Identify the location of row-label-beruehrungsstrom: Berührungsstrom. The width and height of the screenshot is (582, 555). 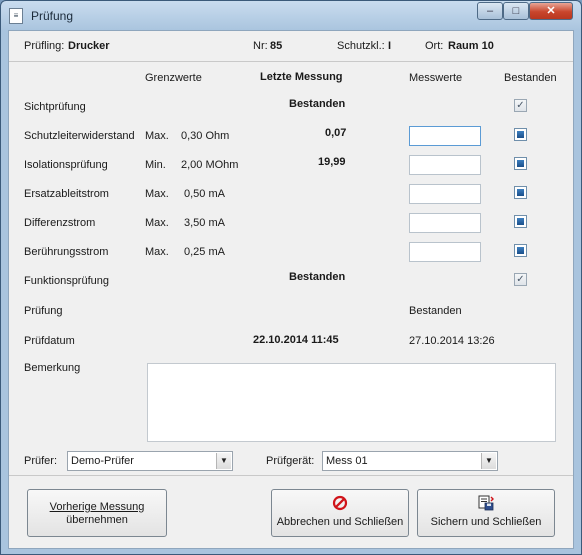
(66, 252).